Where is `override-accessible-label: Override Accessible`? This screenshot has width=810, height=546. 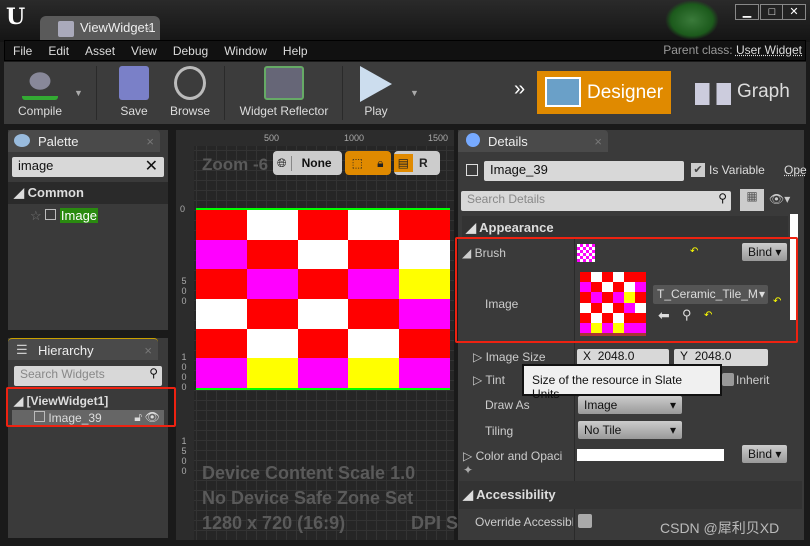
override-accessible-label: Override Accessible is located at coordinates (524, 522).